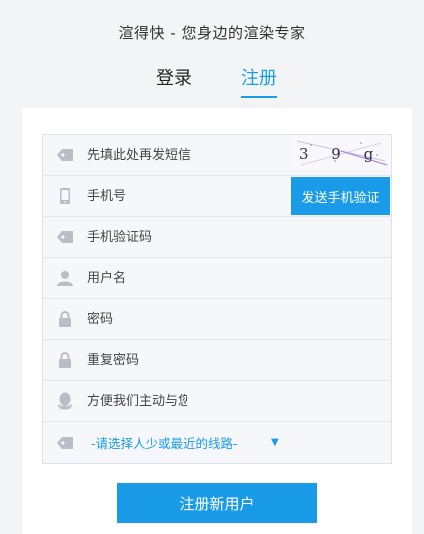 This screenshot has width=424, height=534. Describe the element at coordinates (217, 503) in the screenshot. I see `register-submit-button: 注册新用户` at that location.